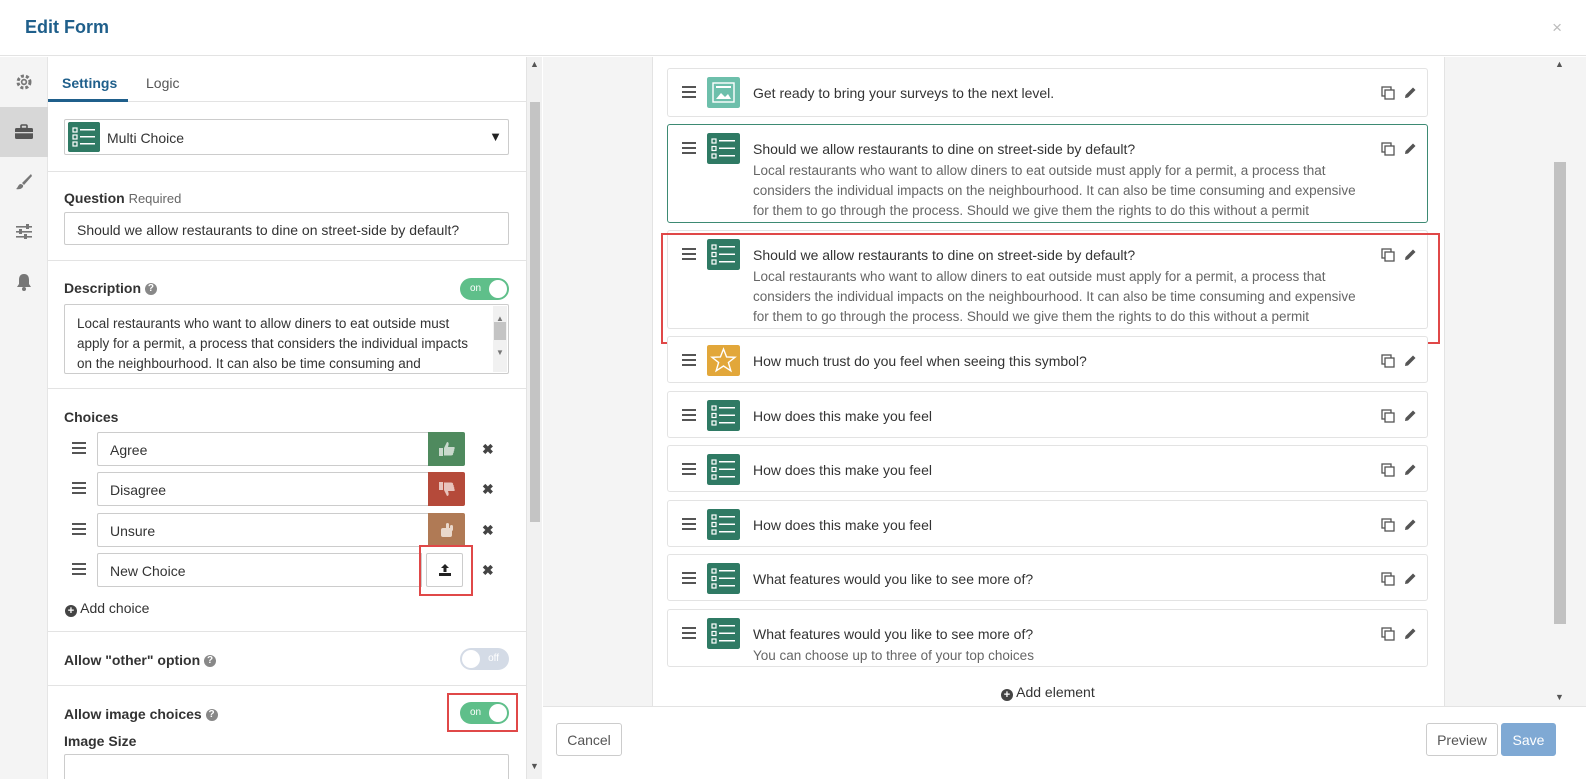  I want to click on image-size-select, so click(286, 766).